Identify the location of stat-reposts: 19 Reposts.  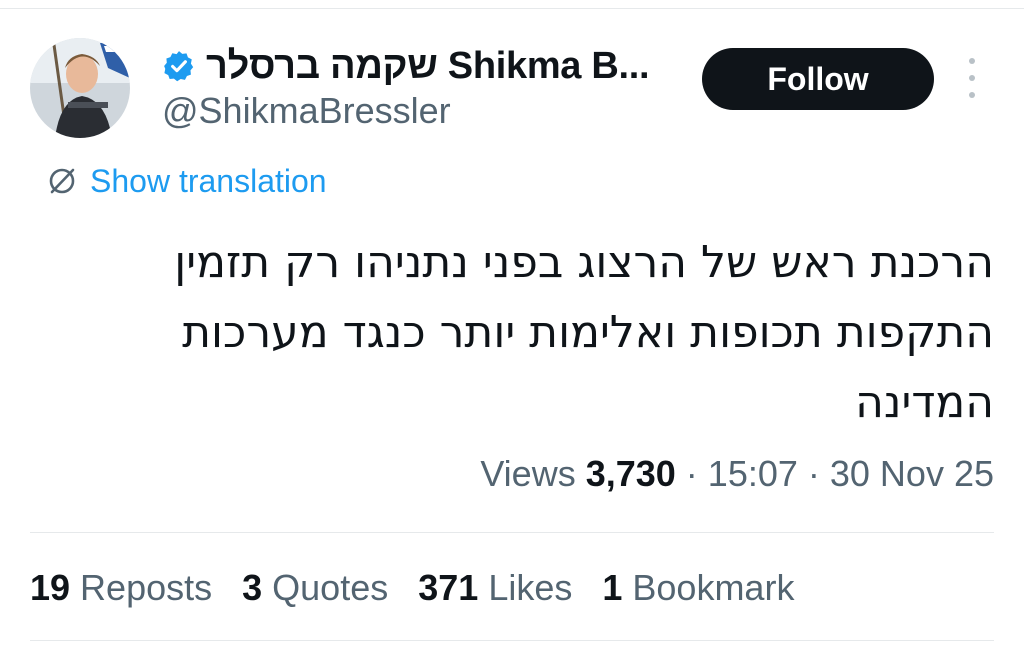
(121, 588).